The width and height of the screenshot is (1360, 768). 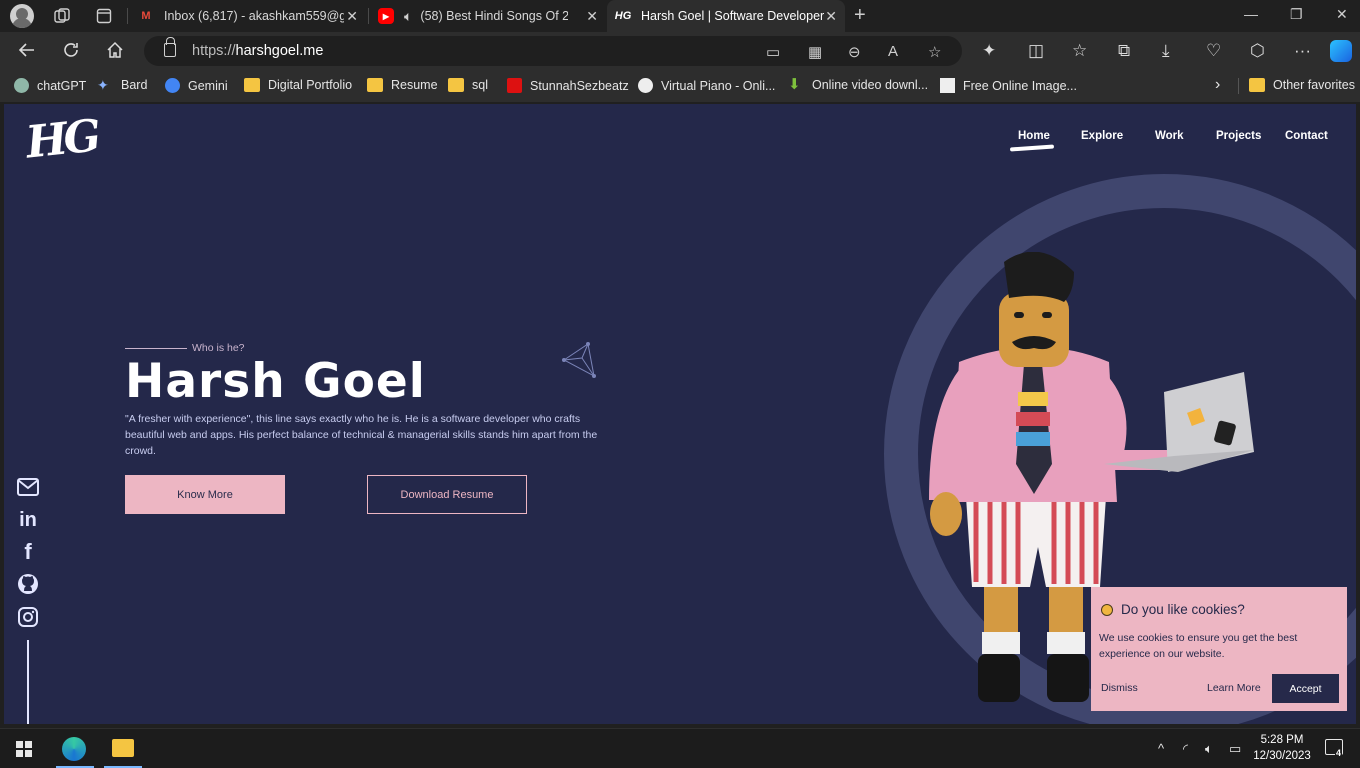 What do you see at coordinates (172, 85) in the screenshot?
I see `gemini-icon` at bounding box center [172, 85].